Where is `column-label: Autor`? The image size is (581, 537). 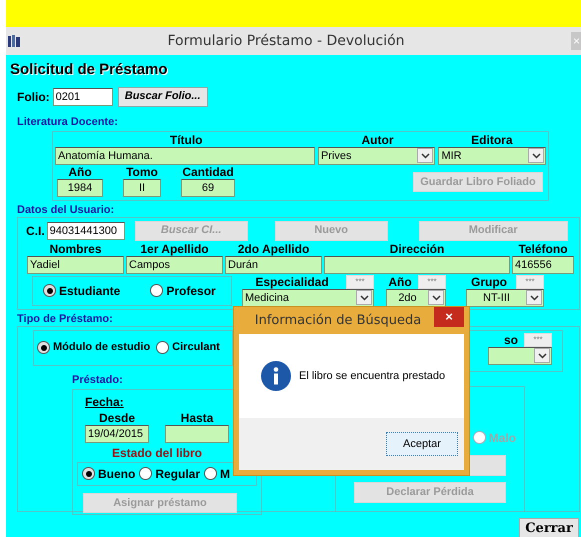 column-label: Autor is located at coordinates (377, 139).